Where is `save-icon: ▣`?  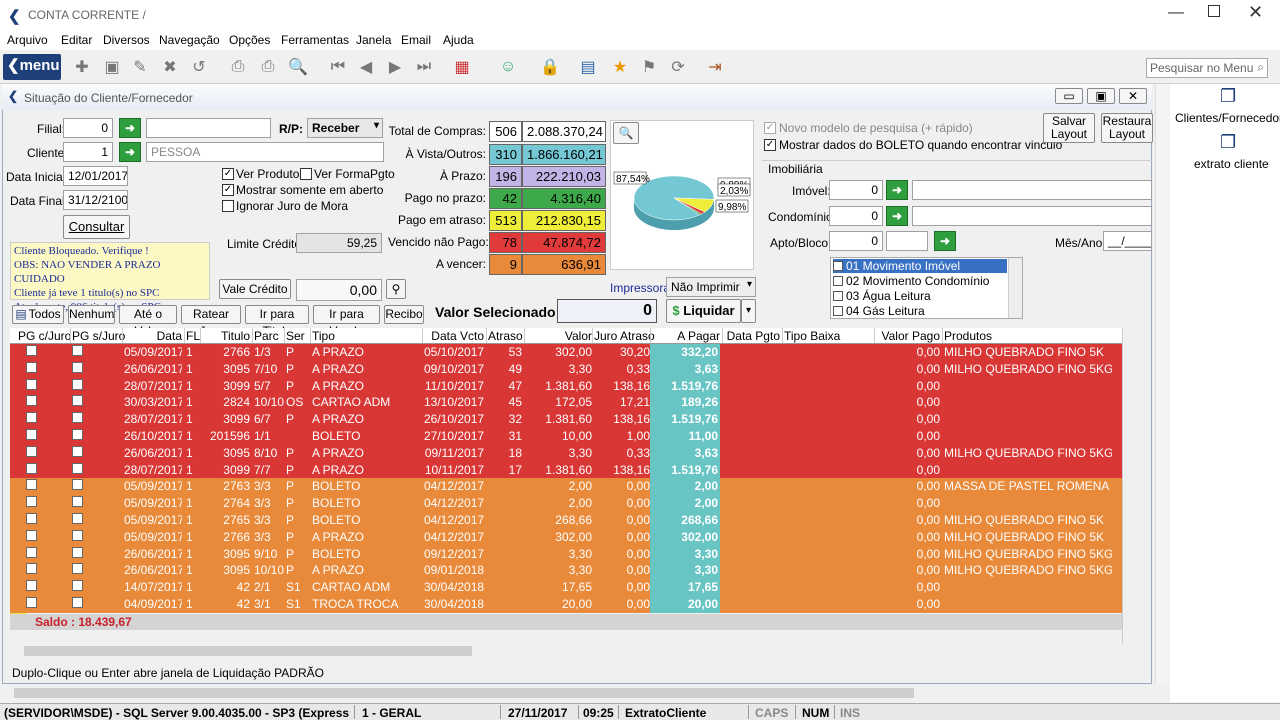 save-icon: ▣ is located at coordinates (112, 67).